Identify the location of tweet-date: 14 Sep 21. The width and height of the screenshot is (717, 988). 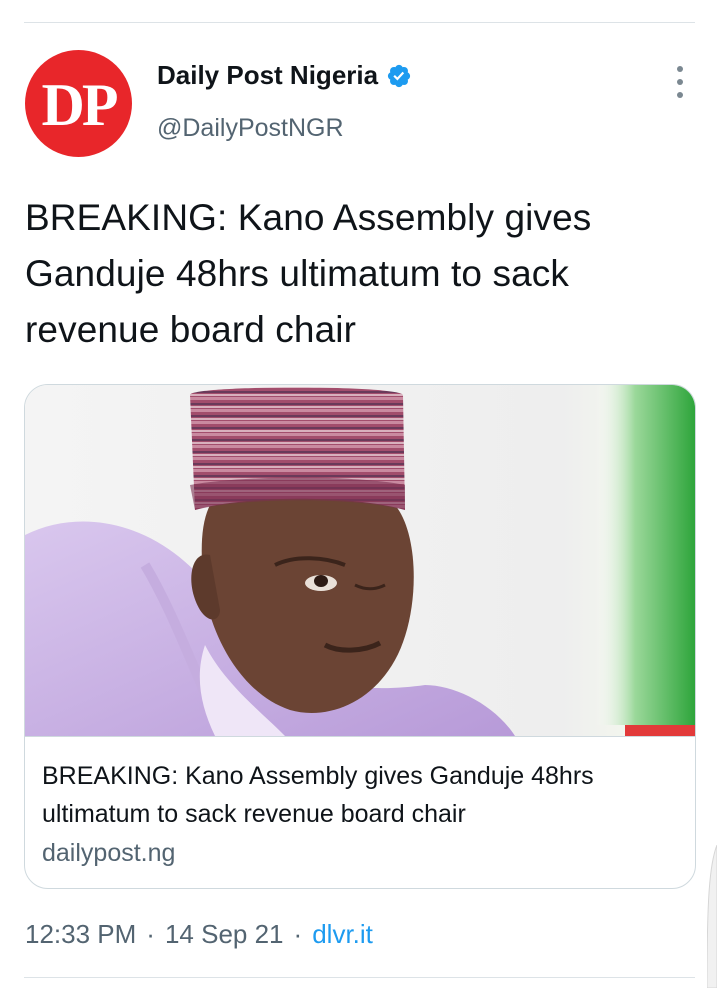
(224, 934).